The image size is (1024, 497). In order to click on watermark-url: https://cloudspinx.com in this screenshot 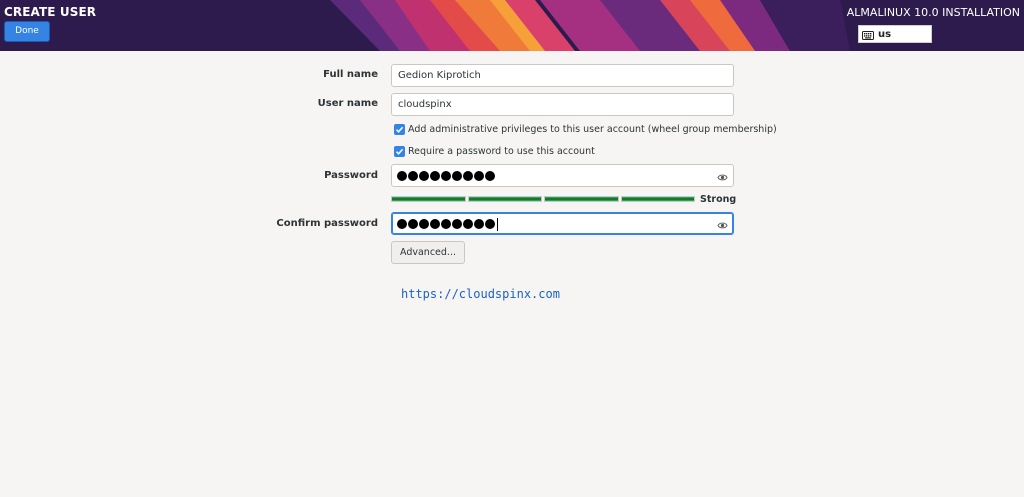, I will do `click(480, 294)`.